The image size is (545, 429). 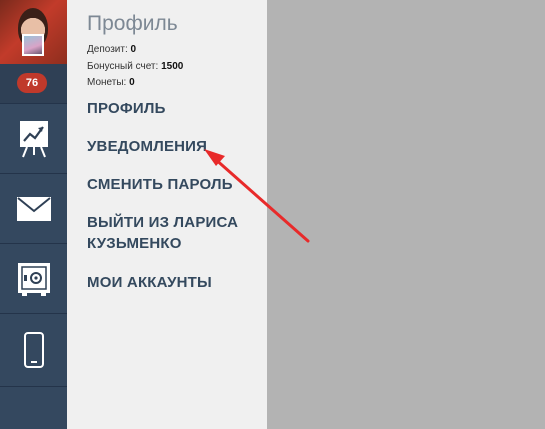 I want to click on phone-icon, so click(x=33, y=350).